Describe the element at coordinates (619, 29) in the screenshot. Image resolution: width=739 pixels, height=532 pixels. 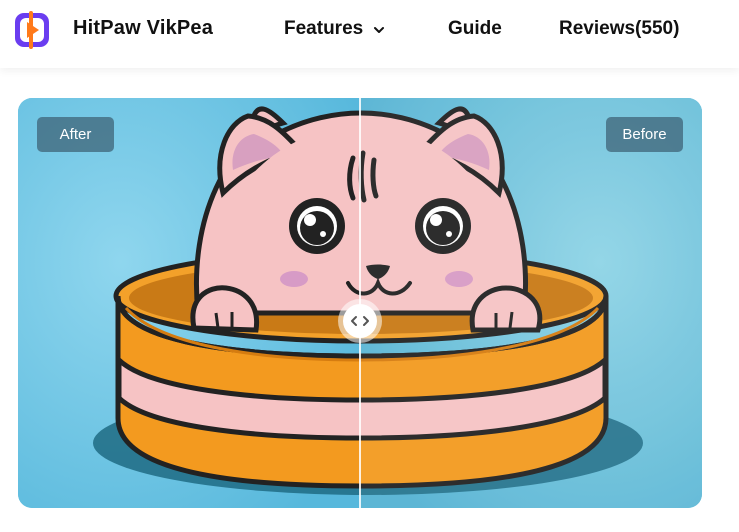
I see `nav-reviews: Reviews(550)` at that location.